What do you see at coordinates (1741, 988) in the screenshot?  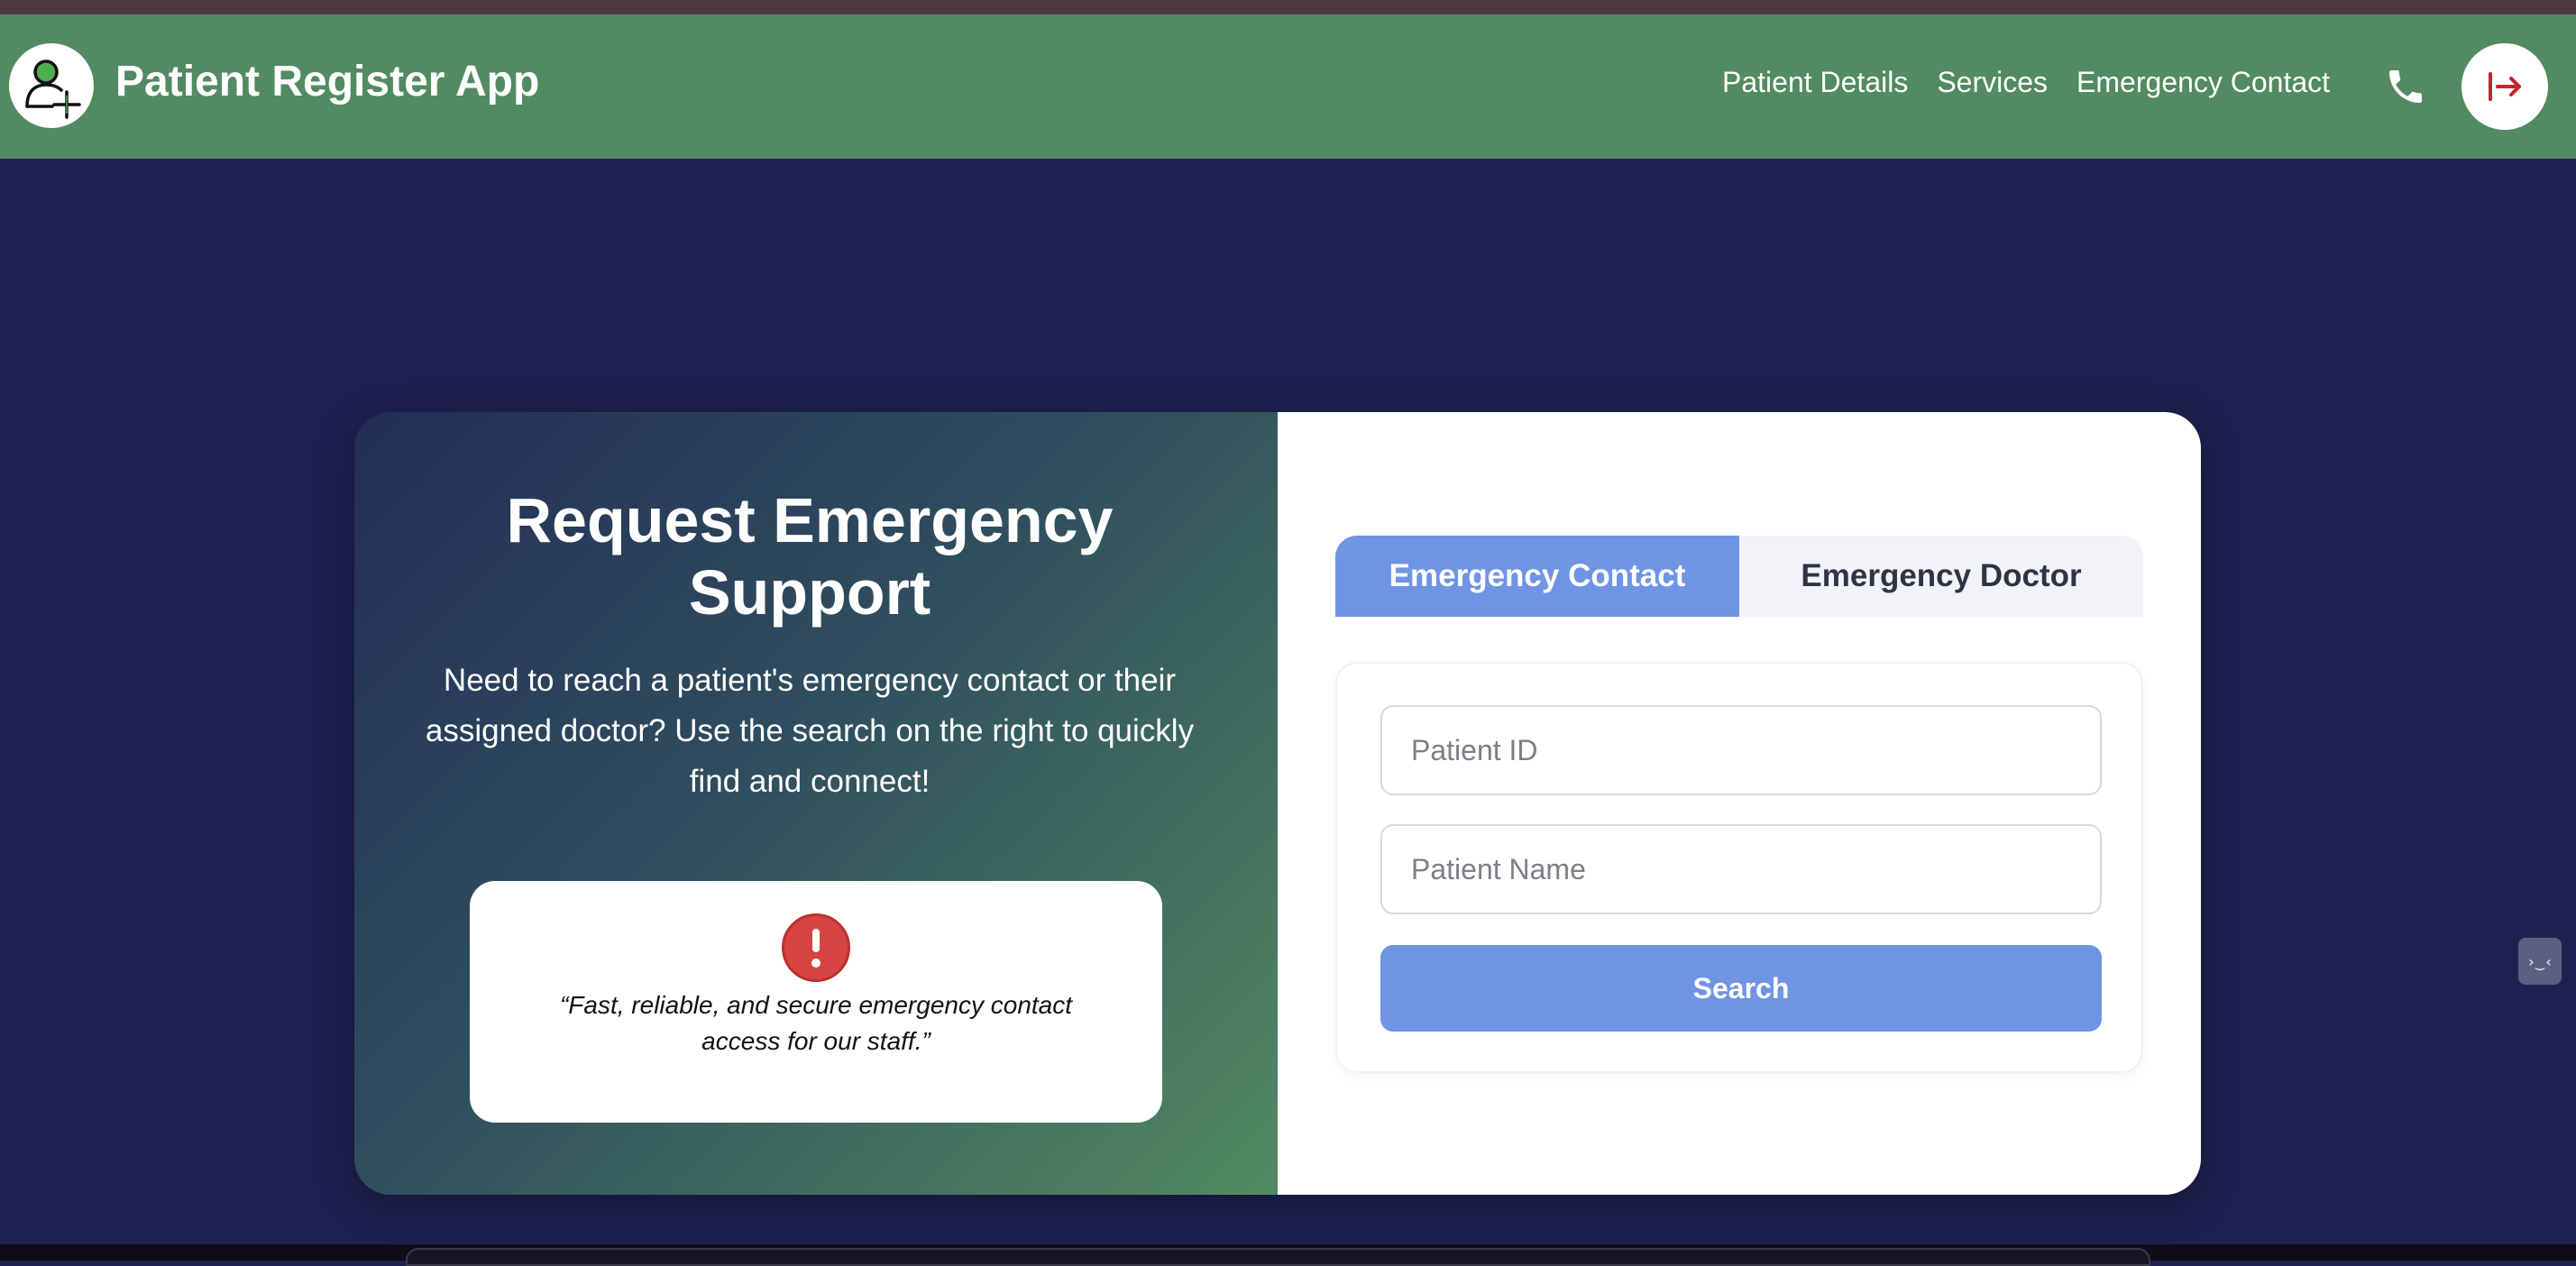 I see `search-button: Search` at bounding box center [1741, 988].